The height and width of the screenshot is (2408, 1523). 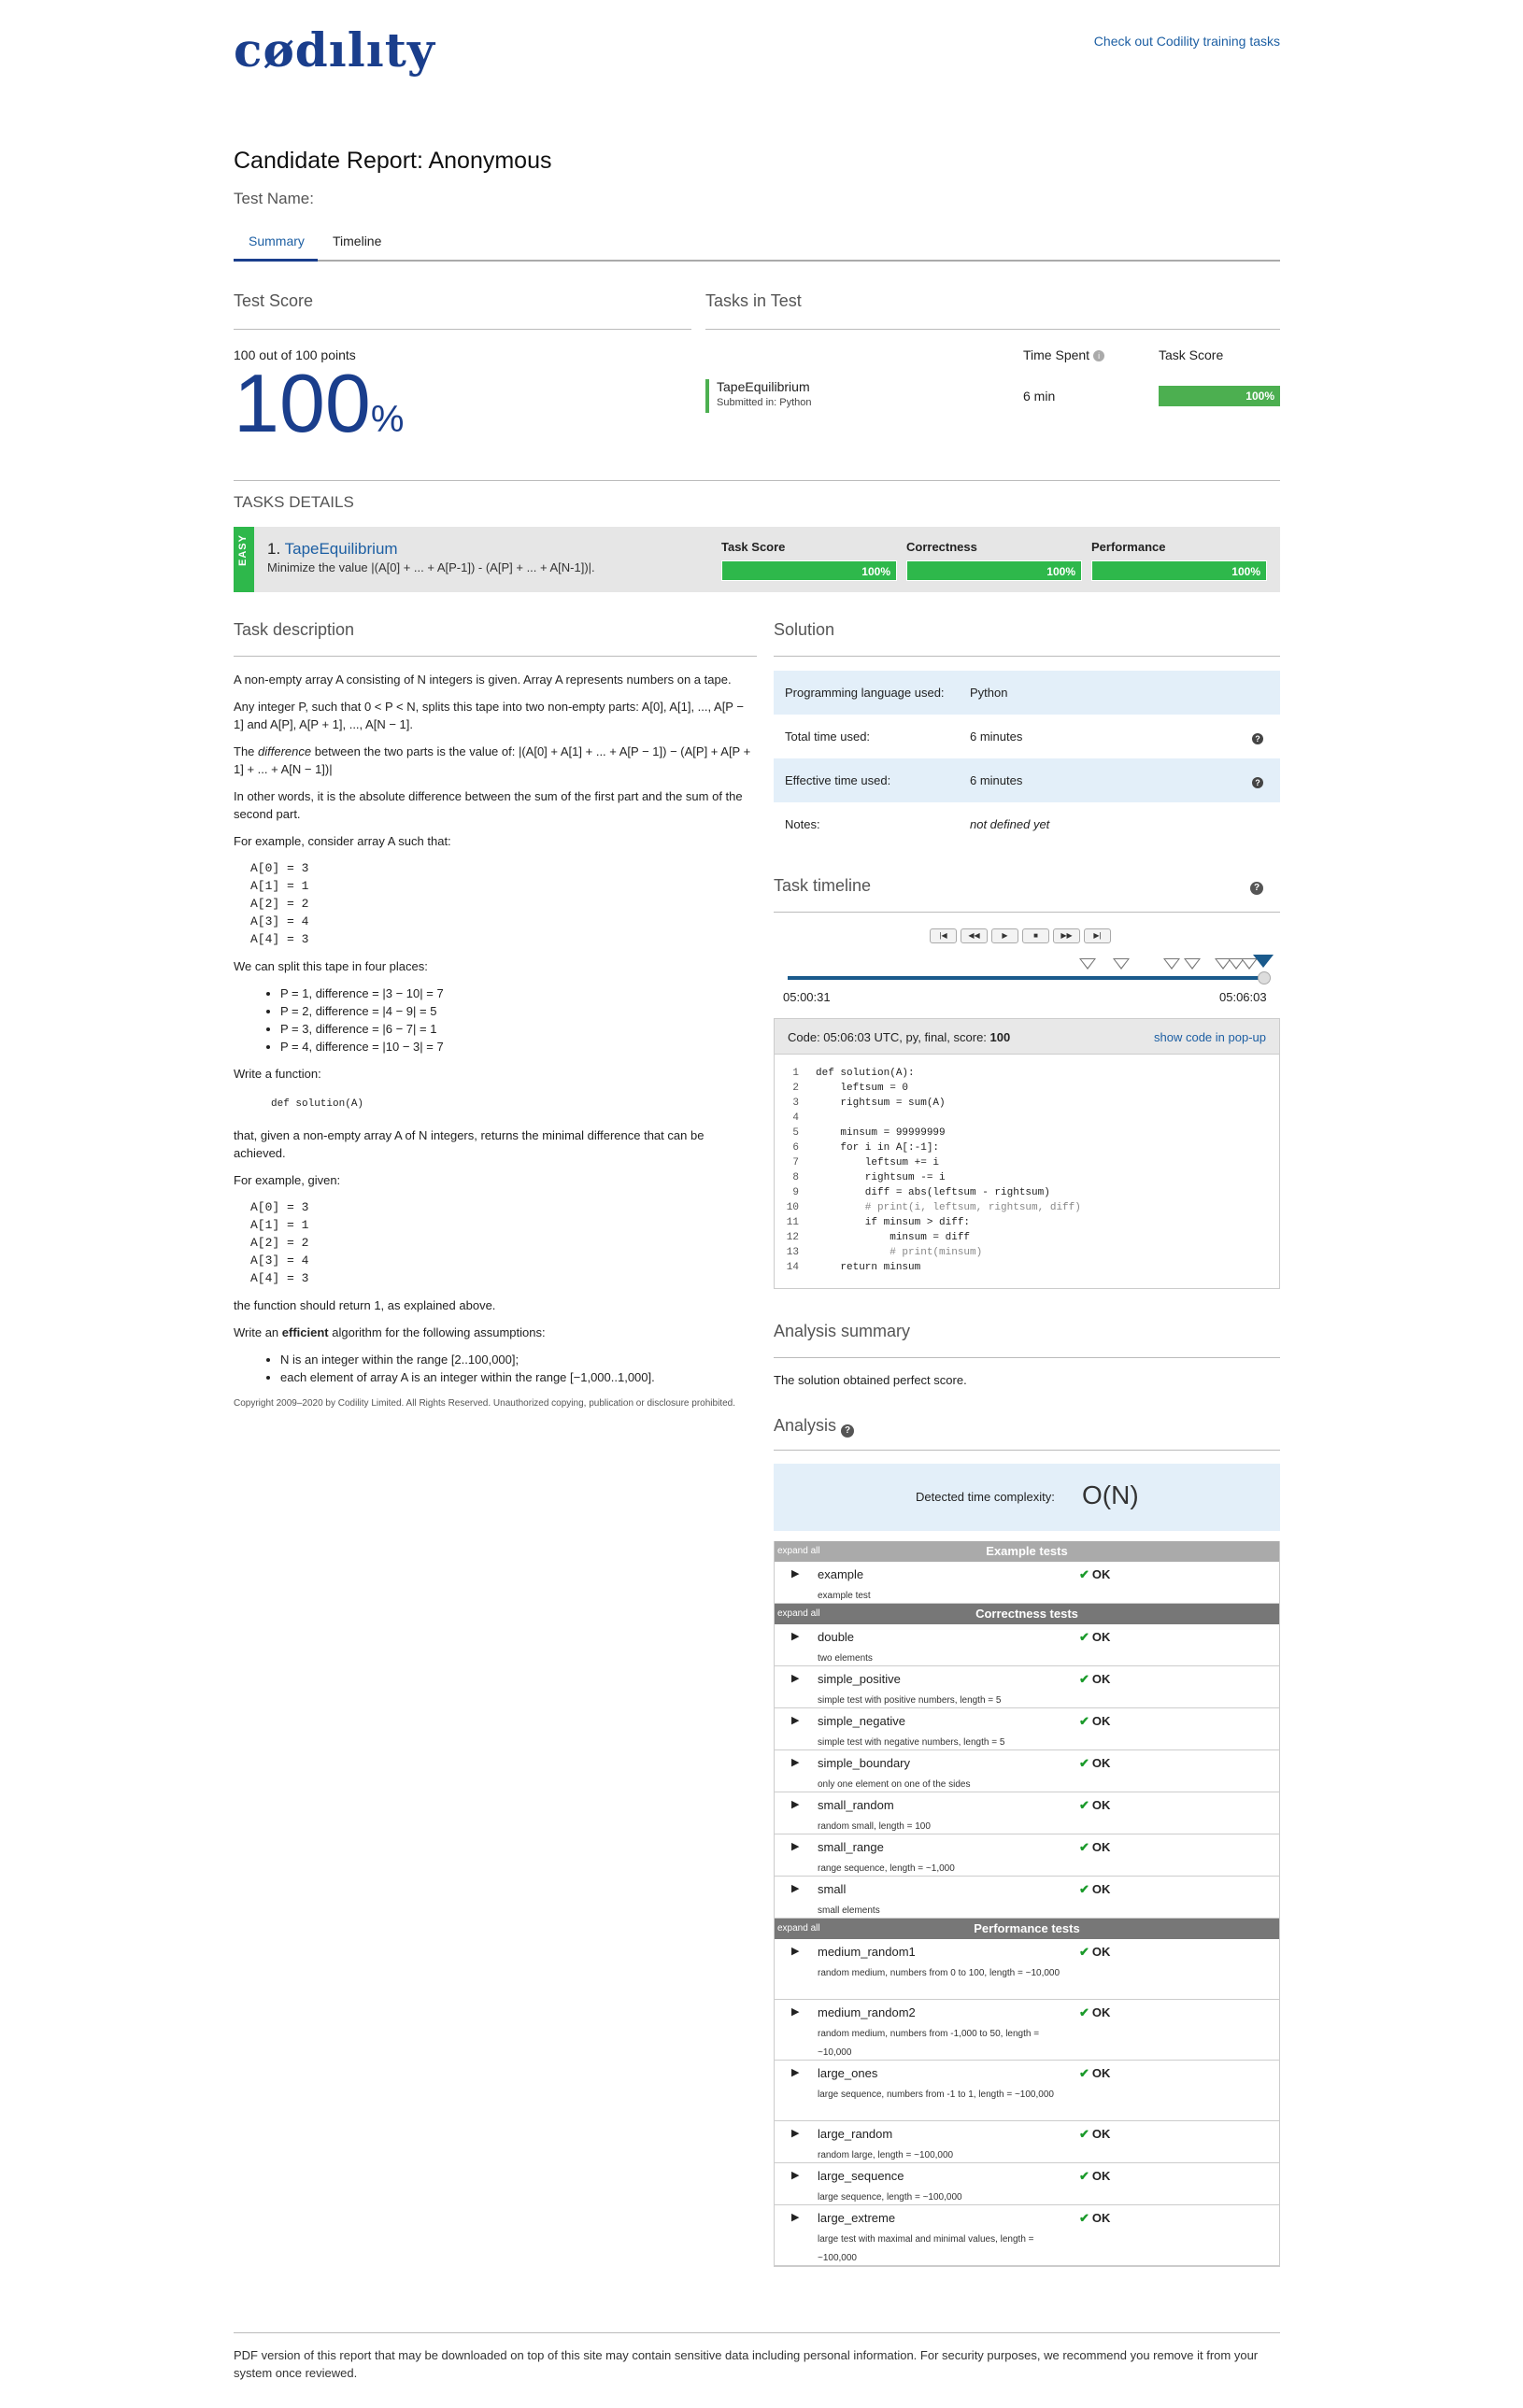 I want to click on code-text: leftsum = 0, so click(x=862, y=1088).